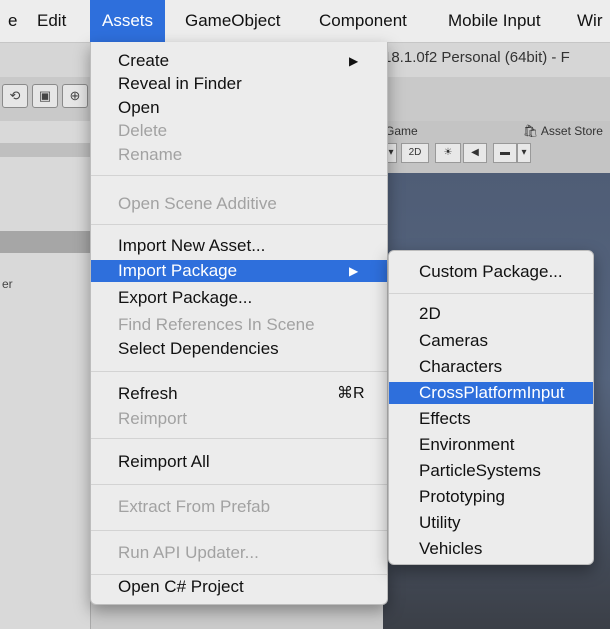 The width and height of the screenshot is (610, 629). What do you see at coordinates (75, 96) in the screenshot?
I see `transform-tool-icon: ⊕` at bounding box center [75, 96].